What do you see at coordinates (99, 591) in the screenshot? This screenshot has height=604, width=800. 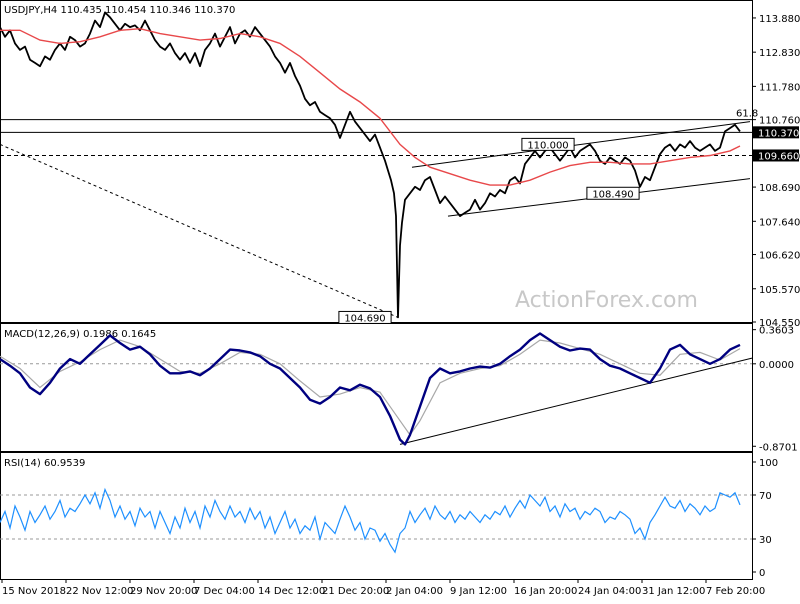 I see `x-tick-label: 22 Nov 12:00` at bounding box center [99, 591].